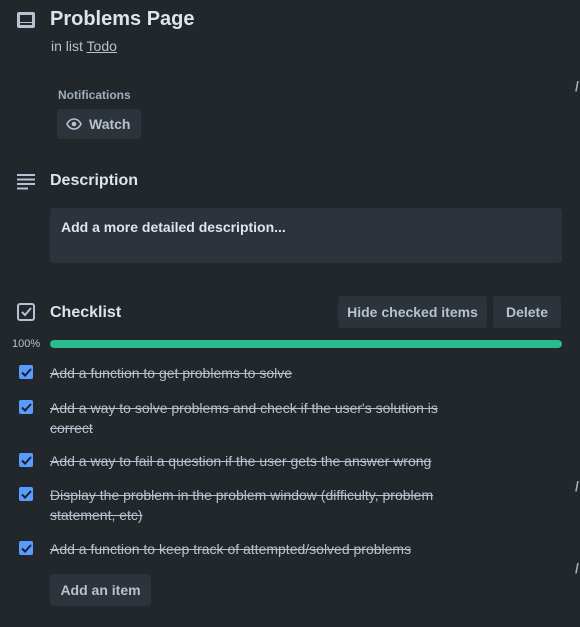  Describe the element at coordinates (110, 124) in the screenshot. I see `watch-label: Watch` at that location.